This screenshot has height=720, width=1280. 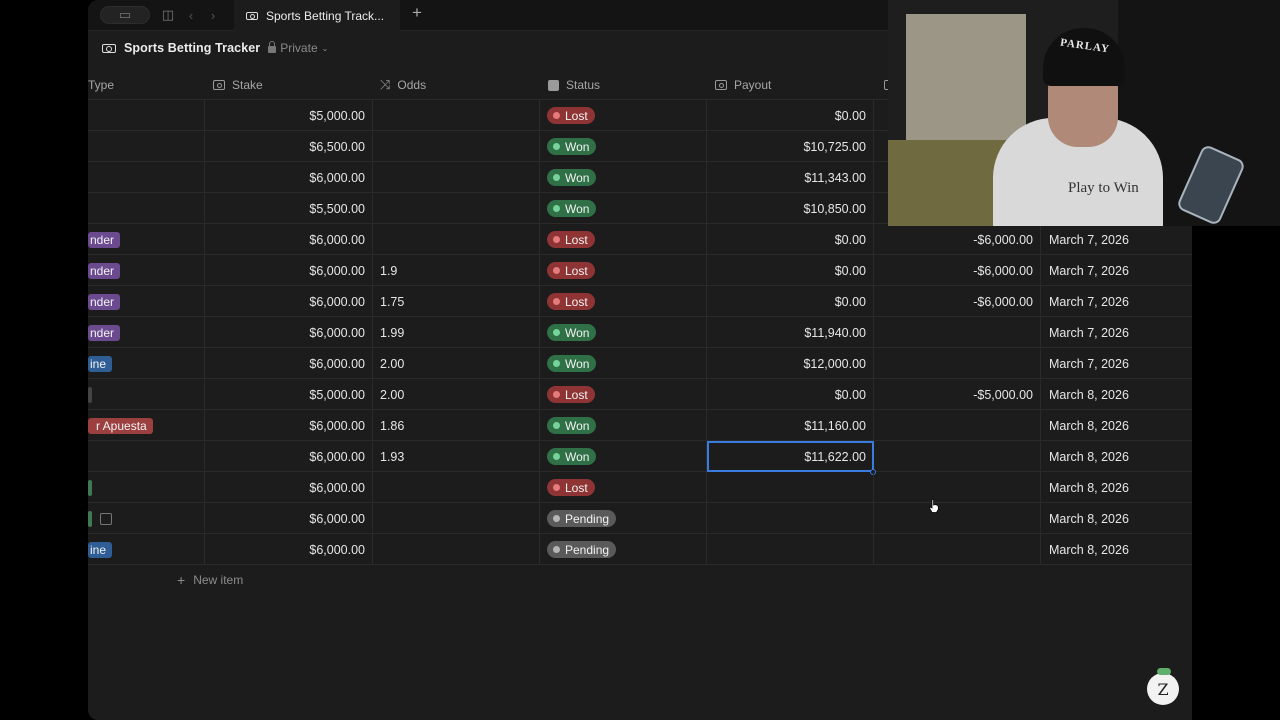 What do you see at coordinates (456, 332) in the screenshot?
I see `odds-cell: 1.99` at bounding box center [456, 332].